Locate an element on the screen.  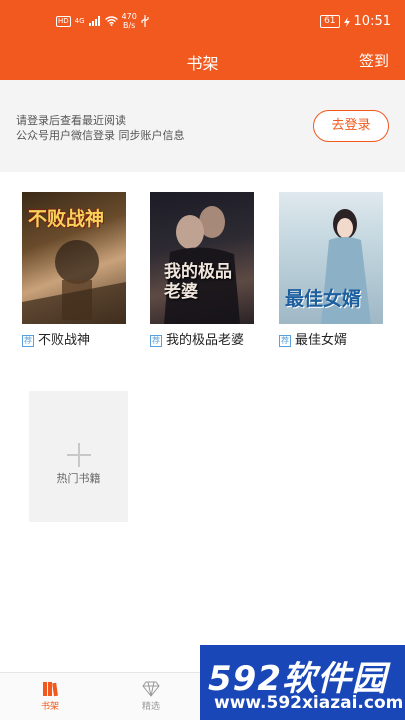
status-bar: HD 4G 470 B/s 61 10:51 is located at coordinates (202, 22).